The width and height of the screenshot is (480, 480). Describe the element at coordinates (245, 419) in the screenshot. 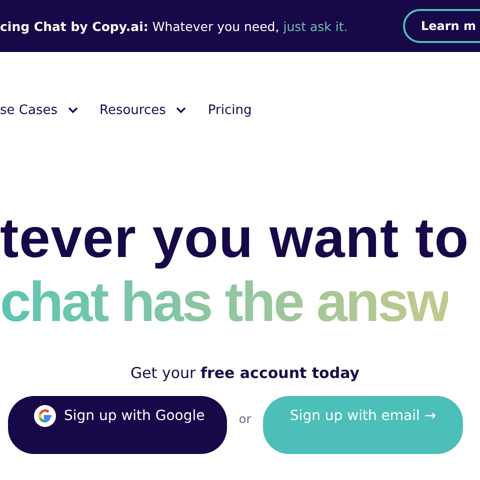

I see `or-separator: or` at that location.